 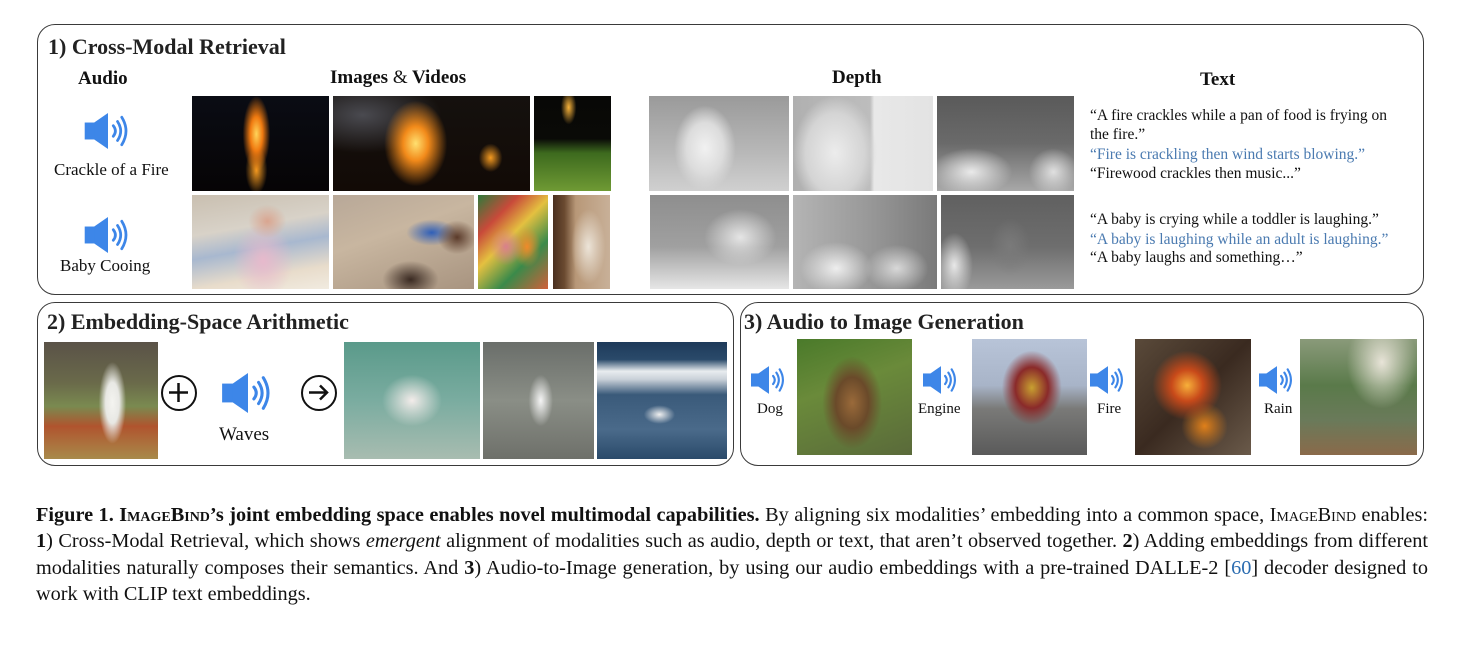 I want to click on audio-label-waves: Waves, so click(x=244, y=434).